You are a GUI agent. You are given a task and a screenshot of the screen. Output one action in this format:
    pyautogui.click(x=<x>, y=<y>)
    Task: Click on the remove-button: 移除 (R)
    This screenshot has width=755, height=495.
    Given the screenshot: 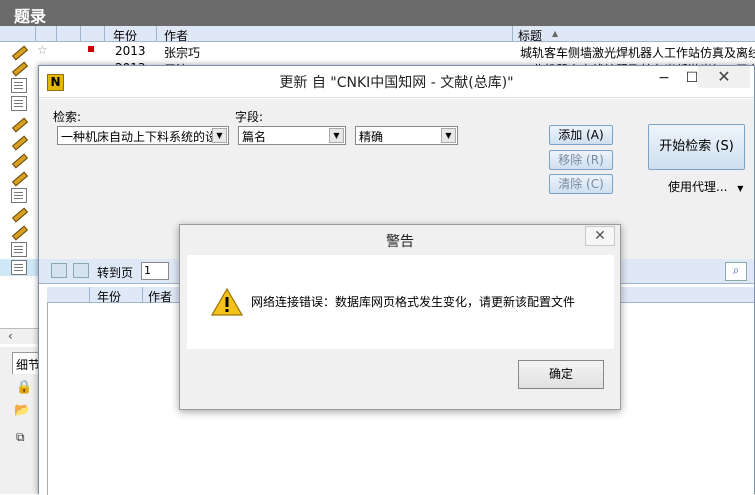 What is the action you would take?
    pyautogui.click(x=581, y=160)
    